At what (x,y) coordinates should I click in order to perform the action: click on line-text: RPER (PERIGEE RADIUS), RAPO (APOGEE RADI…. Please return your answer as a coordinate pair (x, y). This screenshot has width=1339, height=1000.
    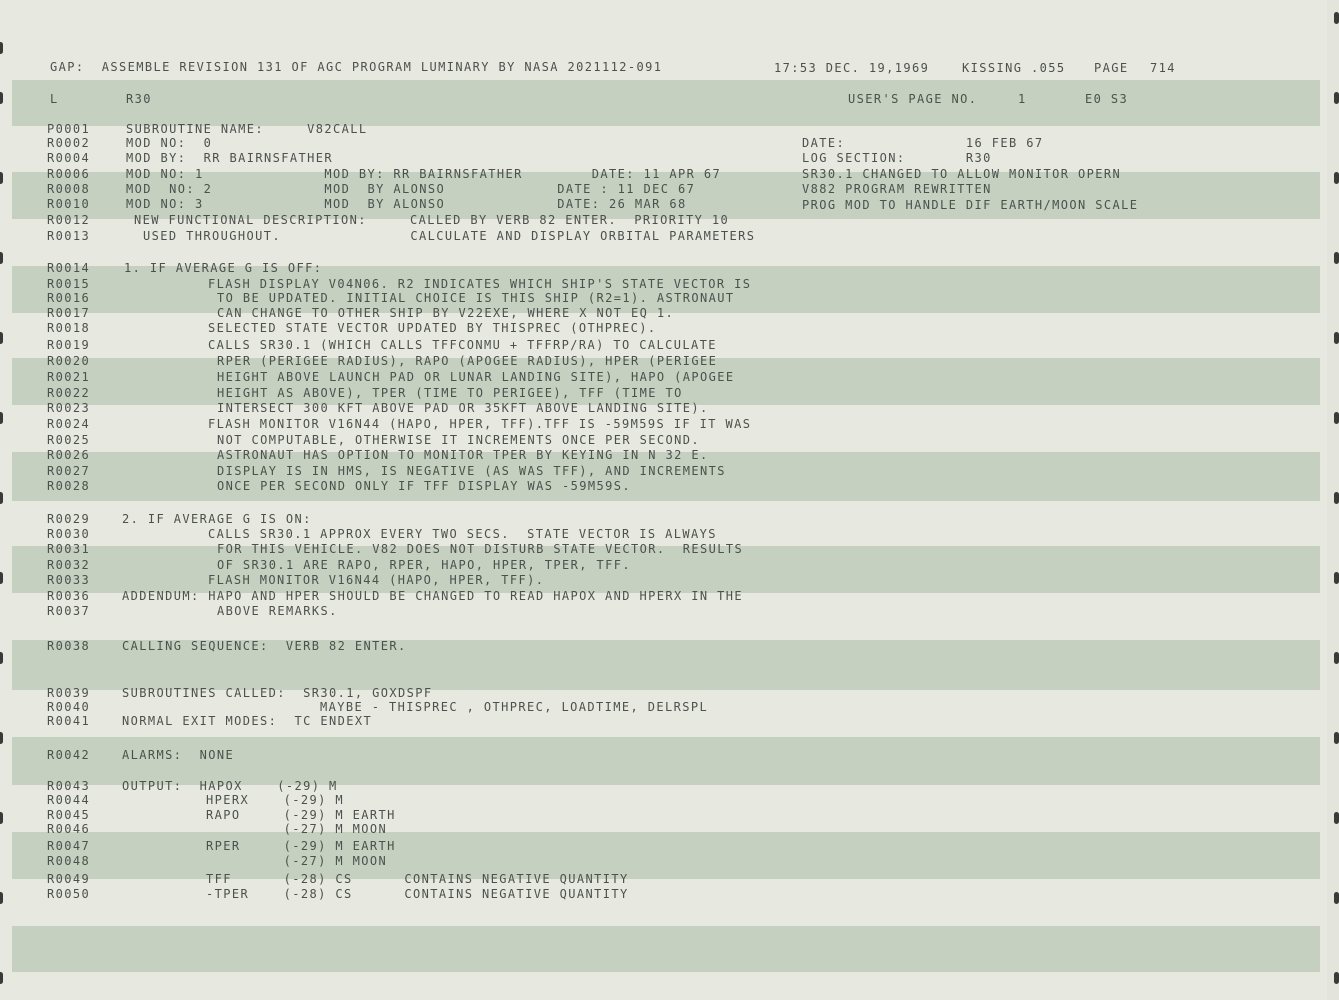
    Looking at the image, I should click on (467, 361).